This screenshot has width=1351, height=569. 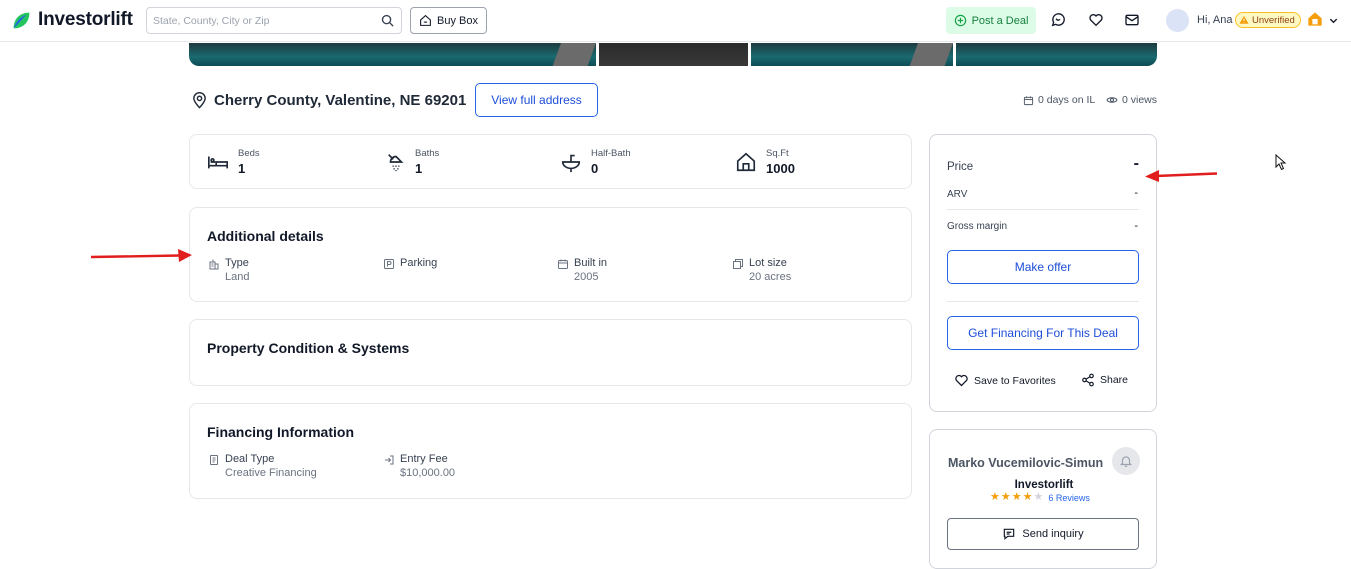 What do you see at coordinates (1025, 463) in the screenshot?
I see `agent-name: Marko Vucemilovic-Simun` at bounding box center [1025, 463].